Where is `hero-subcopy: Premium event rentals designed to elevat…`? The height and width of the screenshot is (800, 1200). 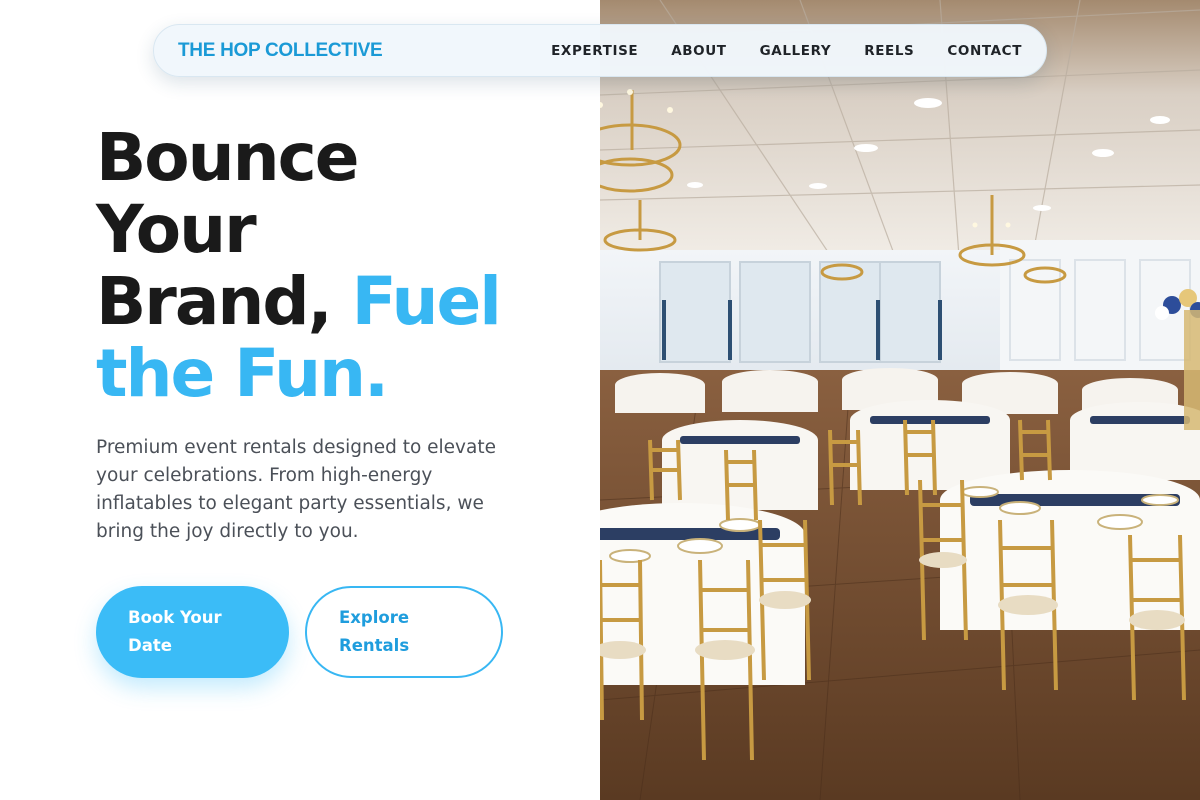
hero-subcopy: Premium event rentals designed to elevat… is located at coordinates (296, 489).